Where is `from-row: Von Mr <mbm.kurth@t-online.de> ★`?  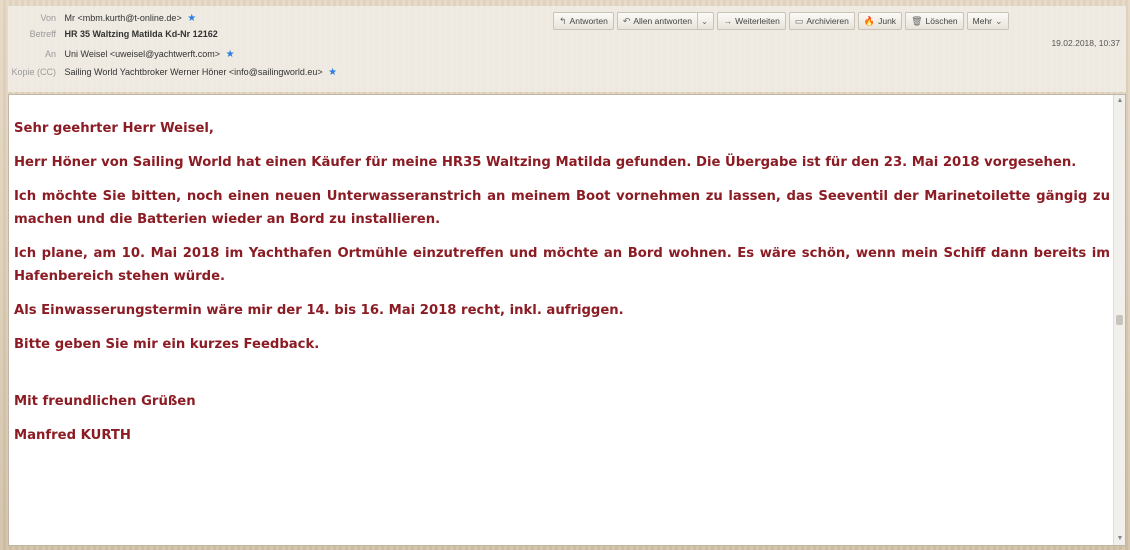
from-row: Von Mr <mbm.kurth@t-online.de> ★ is located at coordinates (102, 18).